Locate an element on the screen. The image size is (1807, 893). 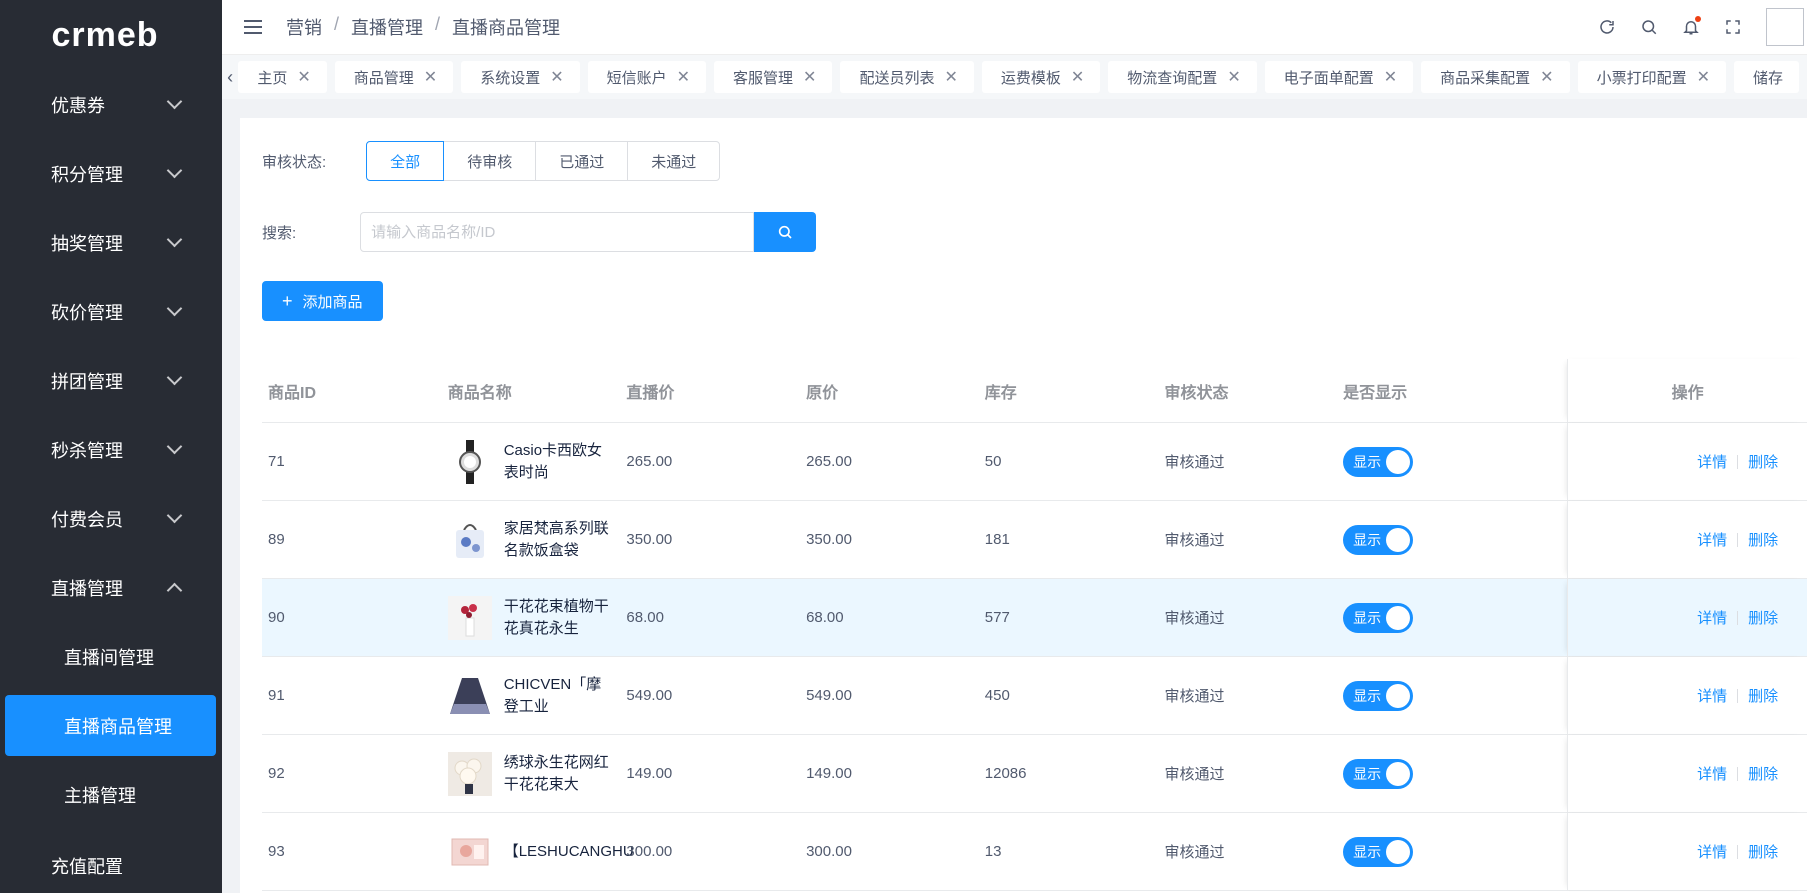
status-option-pending: 待审核 is located at coordinates (490, 161).